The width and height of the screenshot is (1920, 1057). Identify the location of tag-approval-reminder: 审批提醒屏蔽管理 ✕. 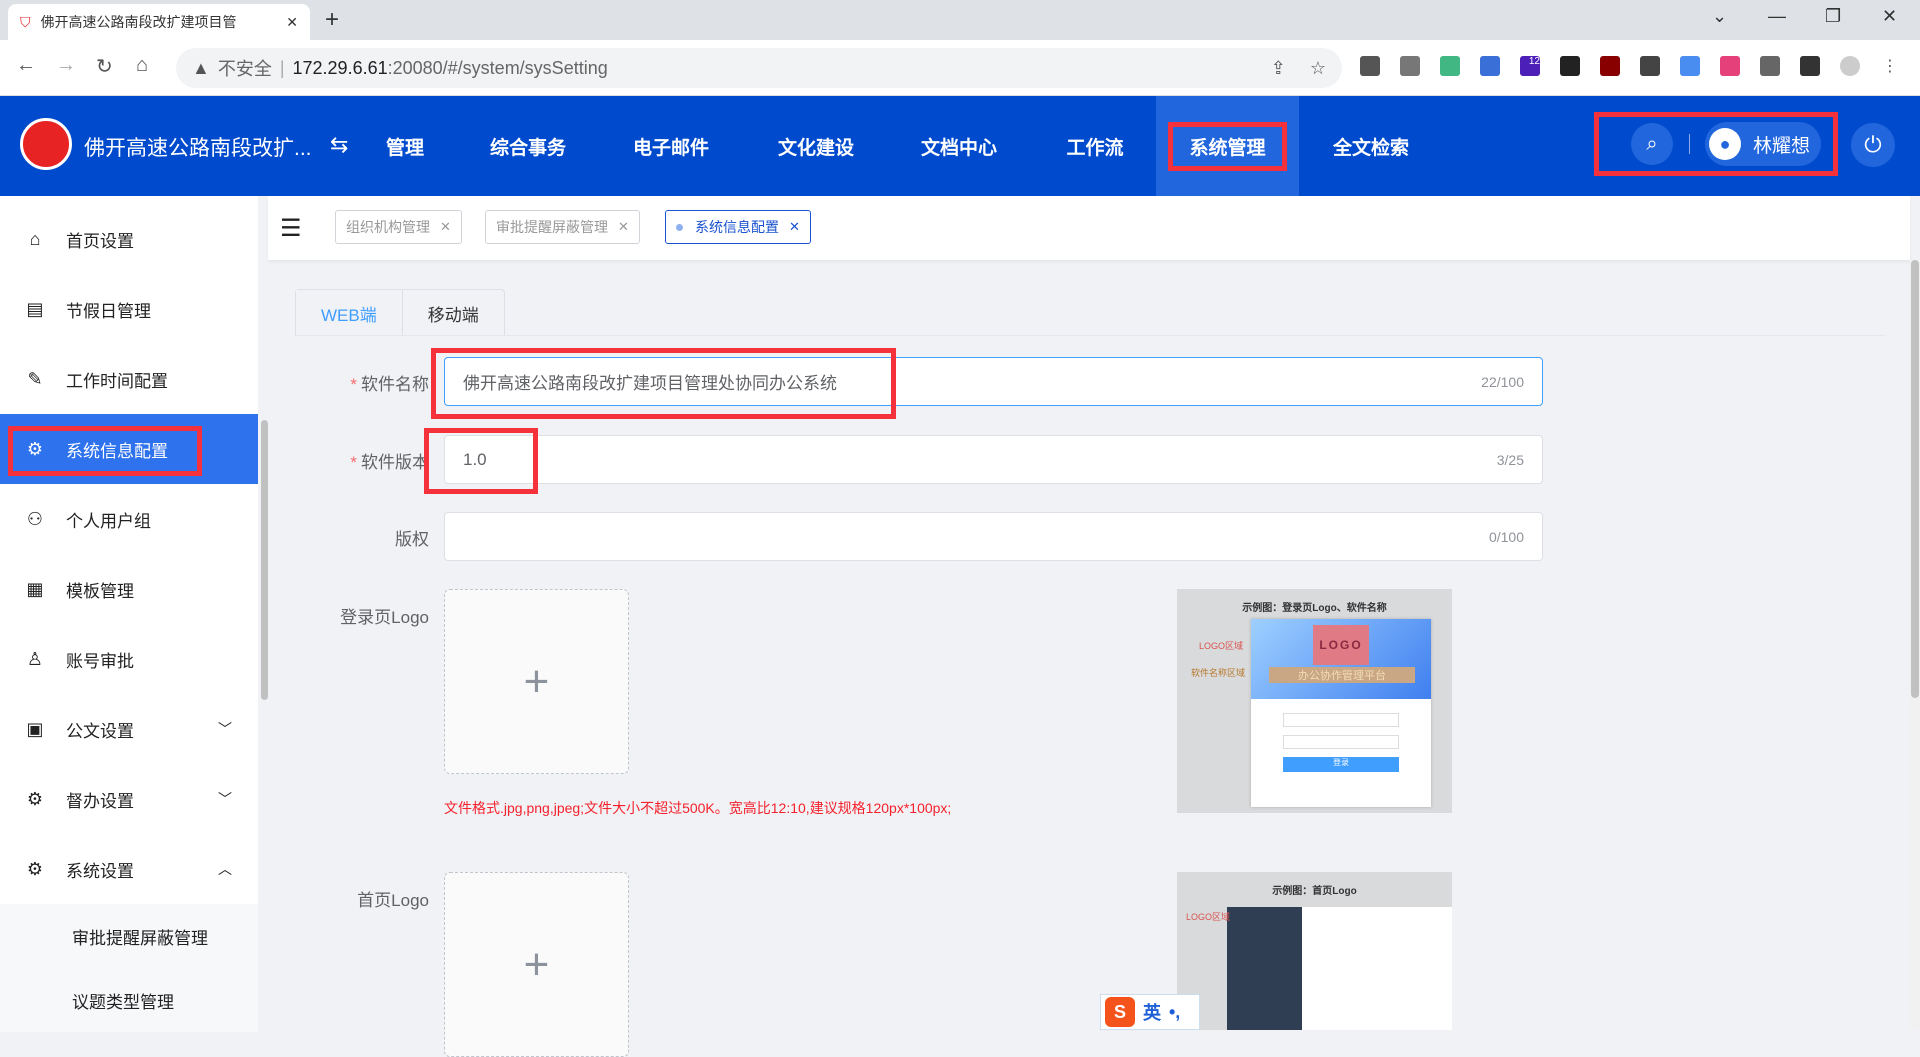
(562, 227).